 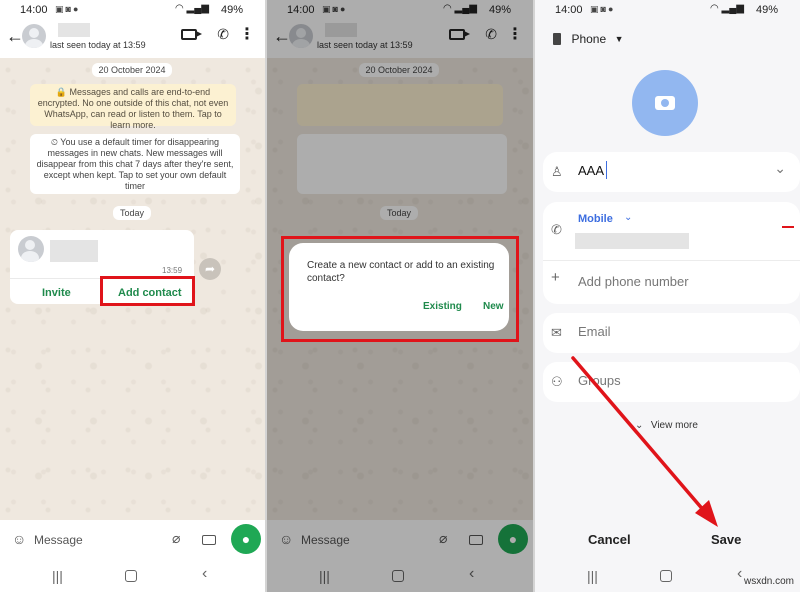 What do you see at coordinates (191, 34) in the screenshot?
I see `video-call-icon` at bounding box center [191, 34].